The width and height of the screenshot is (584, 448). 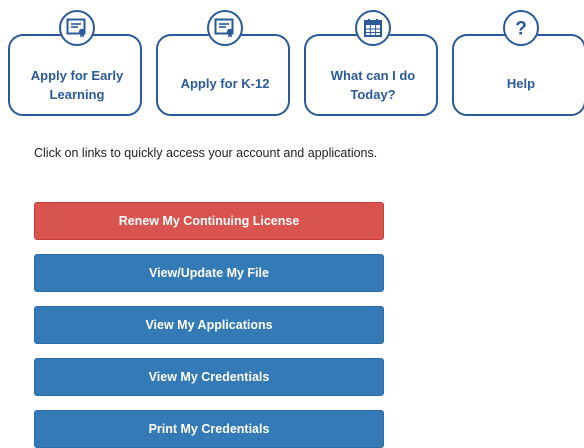 What do you see at coordinates (209, 429) in the screenshot?
I see `print-credentials-button: Print My Credentials` at bounding box center [209, 429].